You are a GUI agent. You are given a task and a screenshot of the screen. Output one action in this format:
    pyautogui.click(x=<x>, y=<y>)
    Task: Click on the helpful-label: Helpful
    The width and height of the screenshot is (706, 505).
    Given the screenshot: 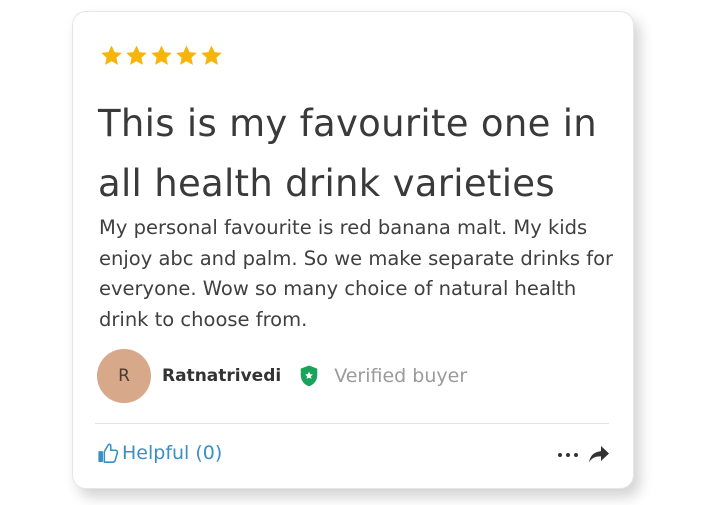 What is the action you would take?
    pyautogui.click(x=156, y=453)
    